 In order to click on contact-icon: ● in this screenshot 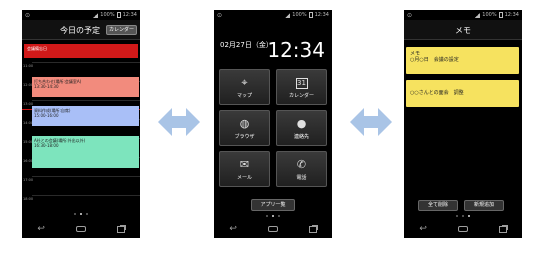, I will do `click(301, 123)`.